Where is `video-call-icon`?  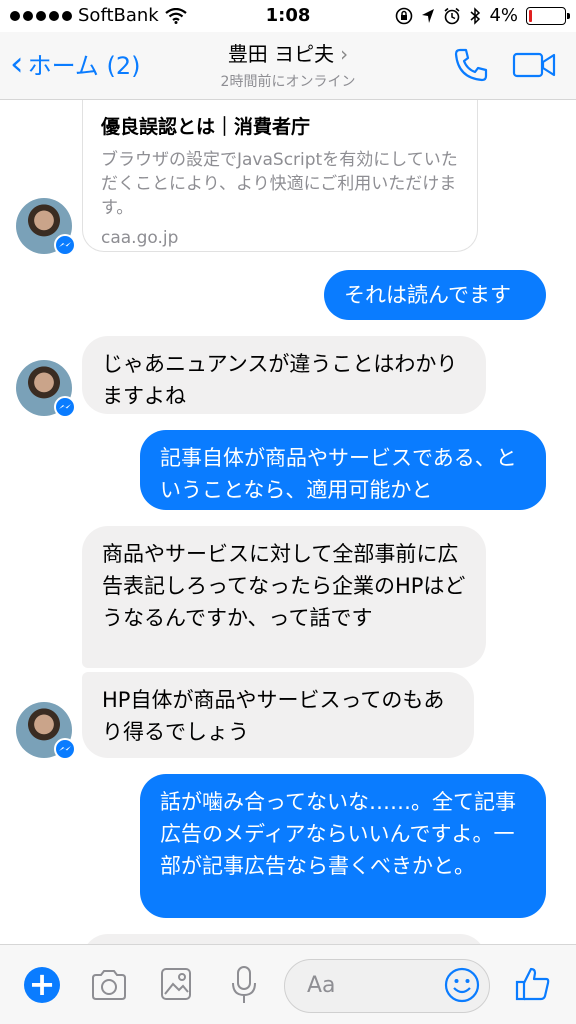 video-call-icon is located at coordinates (534, 65).